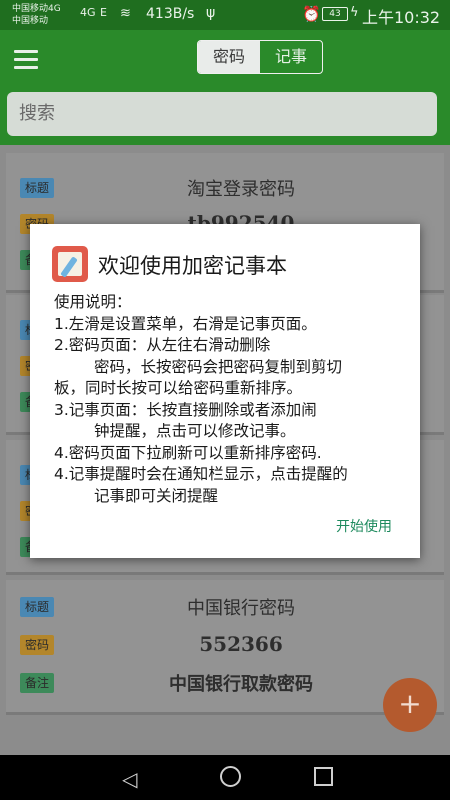 The height and width of the screenshot is (800, 450). I want to click on instruction-line: 4.记事提醒时会在通知栏显示，点击提醒的, so click(201, 474).